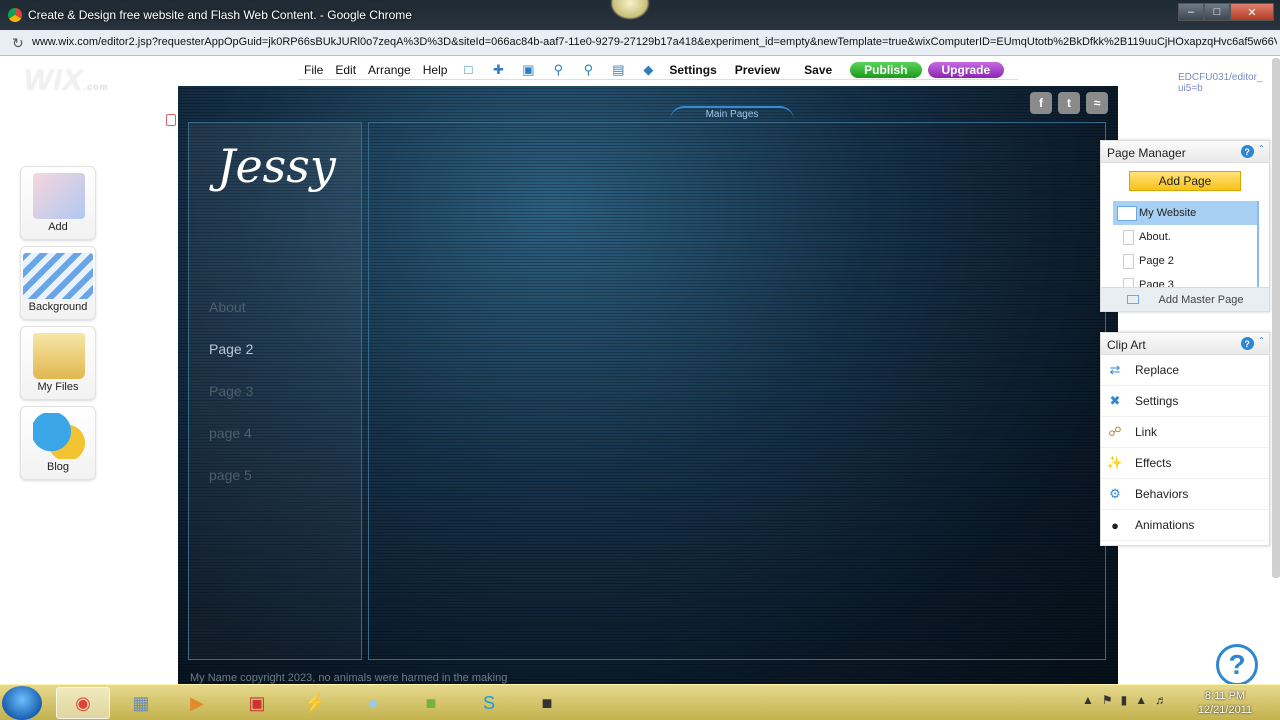 This screenshot has height=720, width=1280. Describe the element at coordinates (1141, 700) in the screenshot. I see `network-icon: ▲` at that location.